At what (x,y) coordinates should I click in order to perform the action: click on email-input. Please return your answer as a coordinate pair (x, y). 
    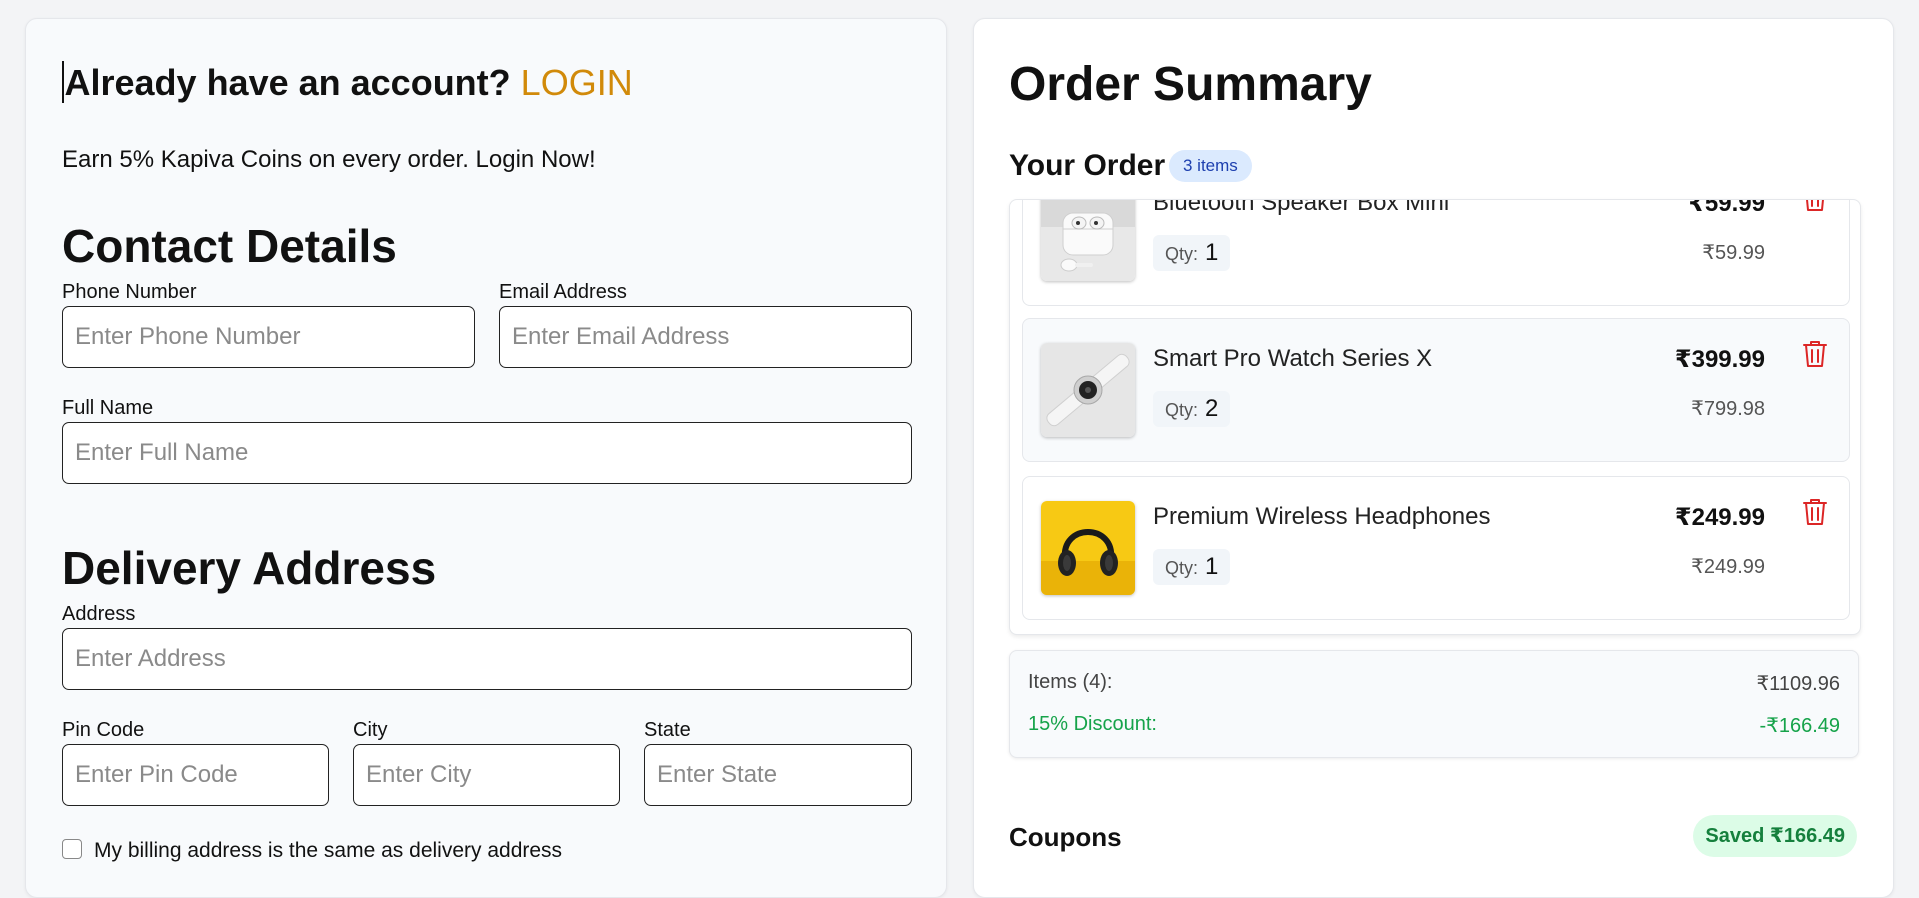
    Looking at the image, I should click on (705, 337).